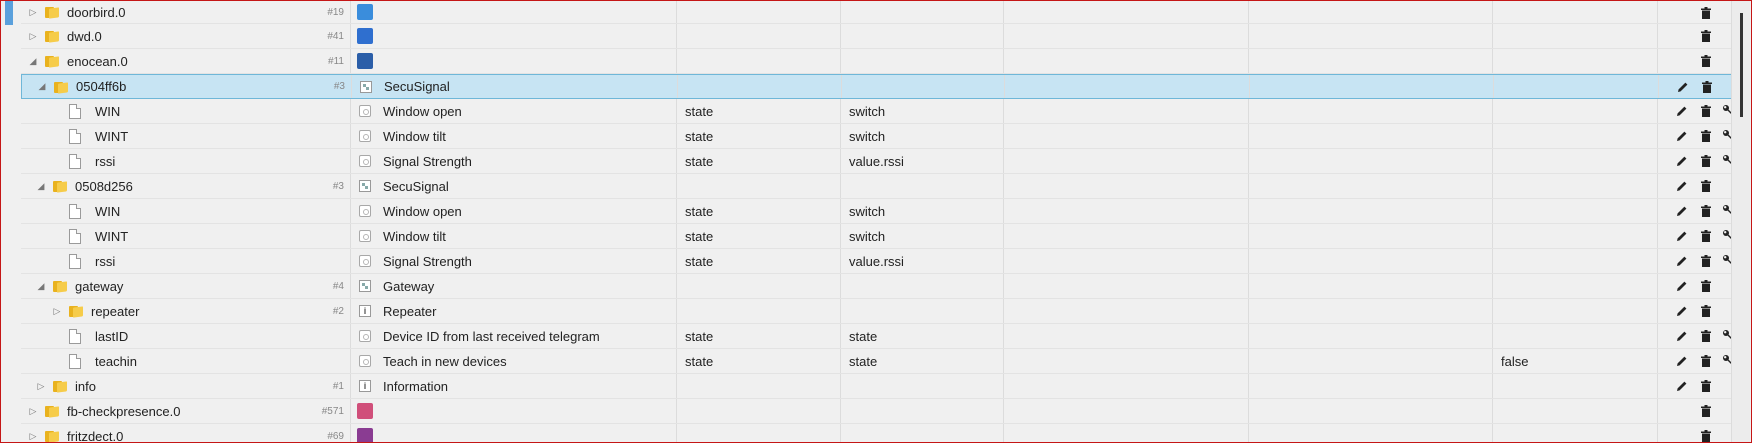  Describe the element at coordinates (212, 311) in the screenshot. I see `object-id: repeater` at that location.